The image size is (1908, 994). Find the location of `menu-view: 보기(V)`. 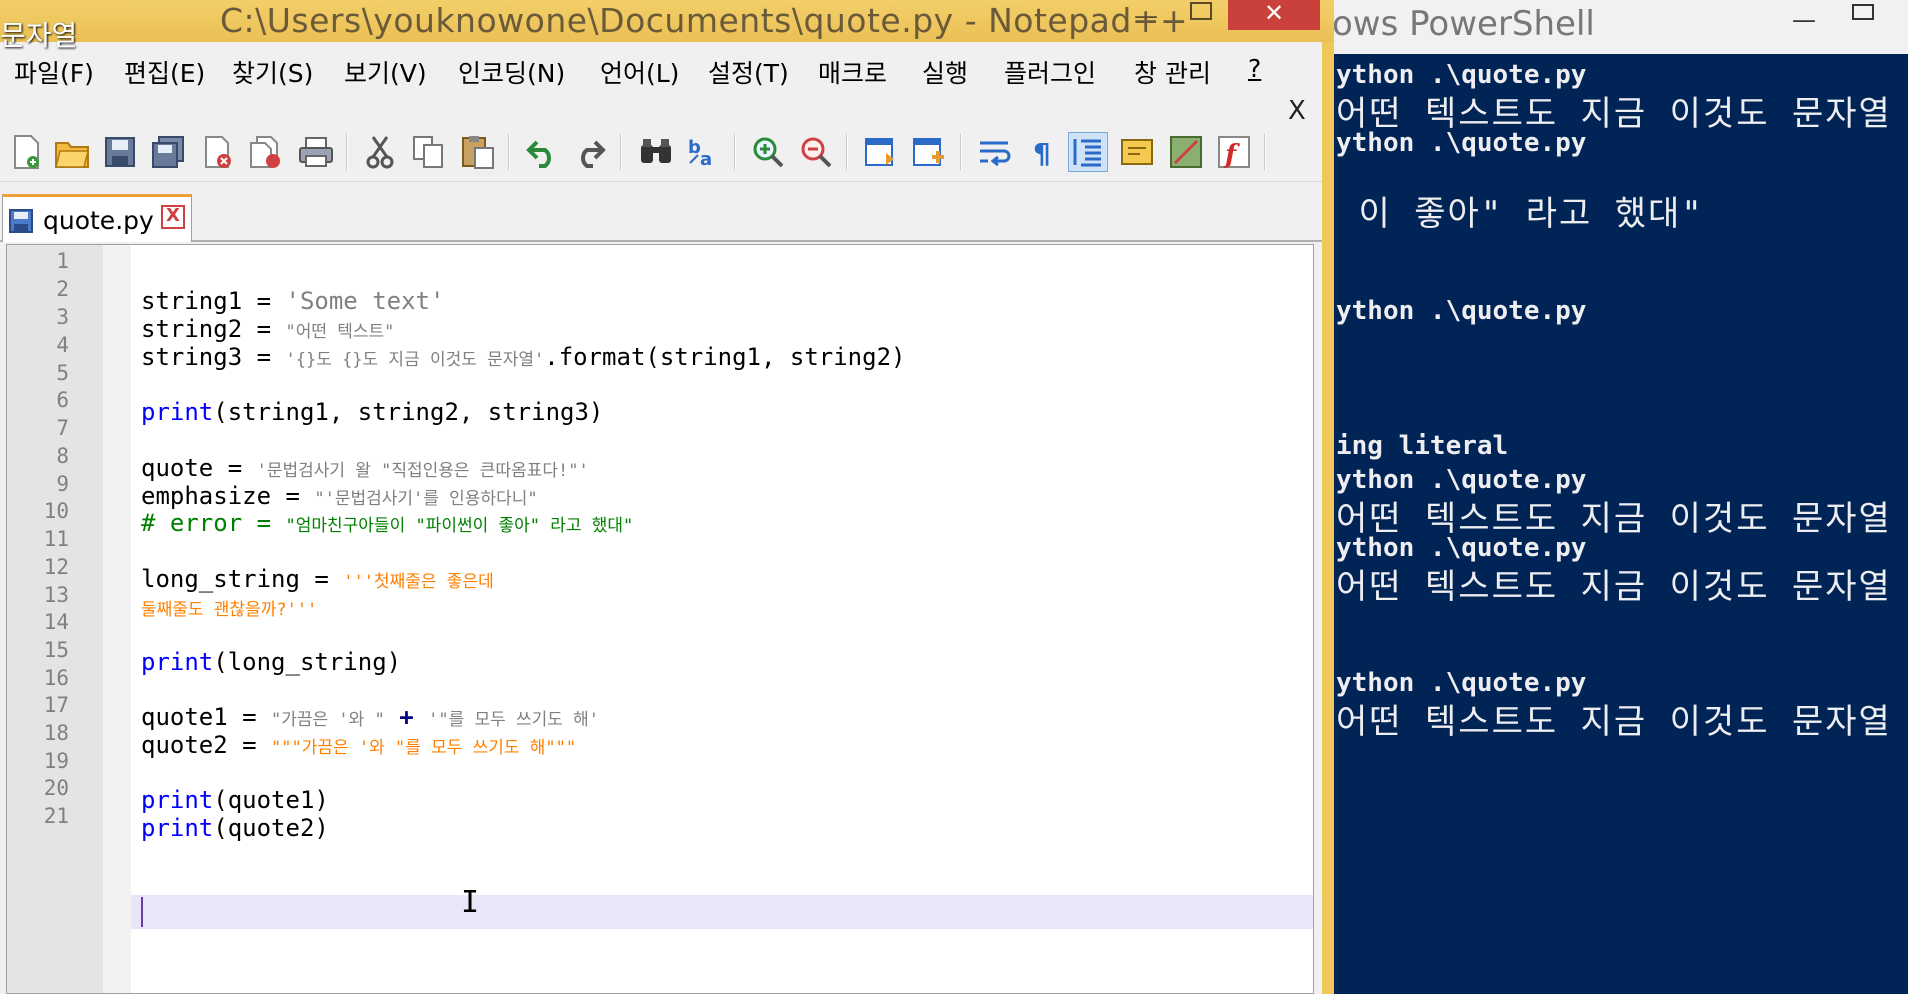

menu-view: 보기(V) is located at coordinates (385, 72).